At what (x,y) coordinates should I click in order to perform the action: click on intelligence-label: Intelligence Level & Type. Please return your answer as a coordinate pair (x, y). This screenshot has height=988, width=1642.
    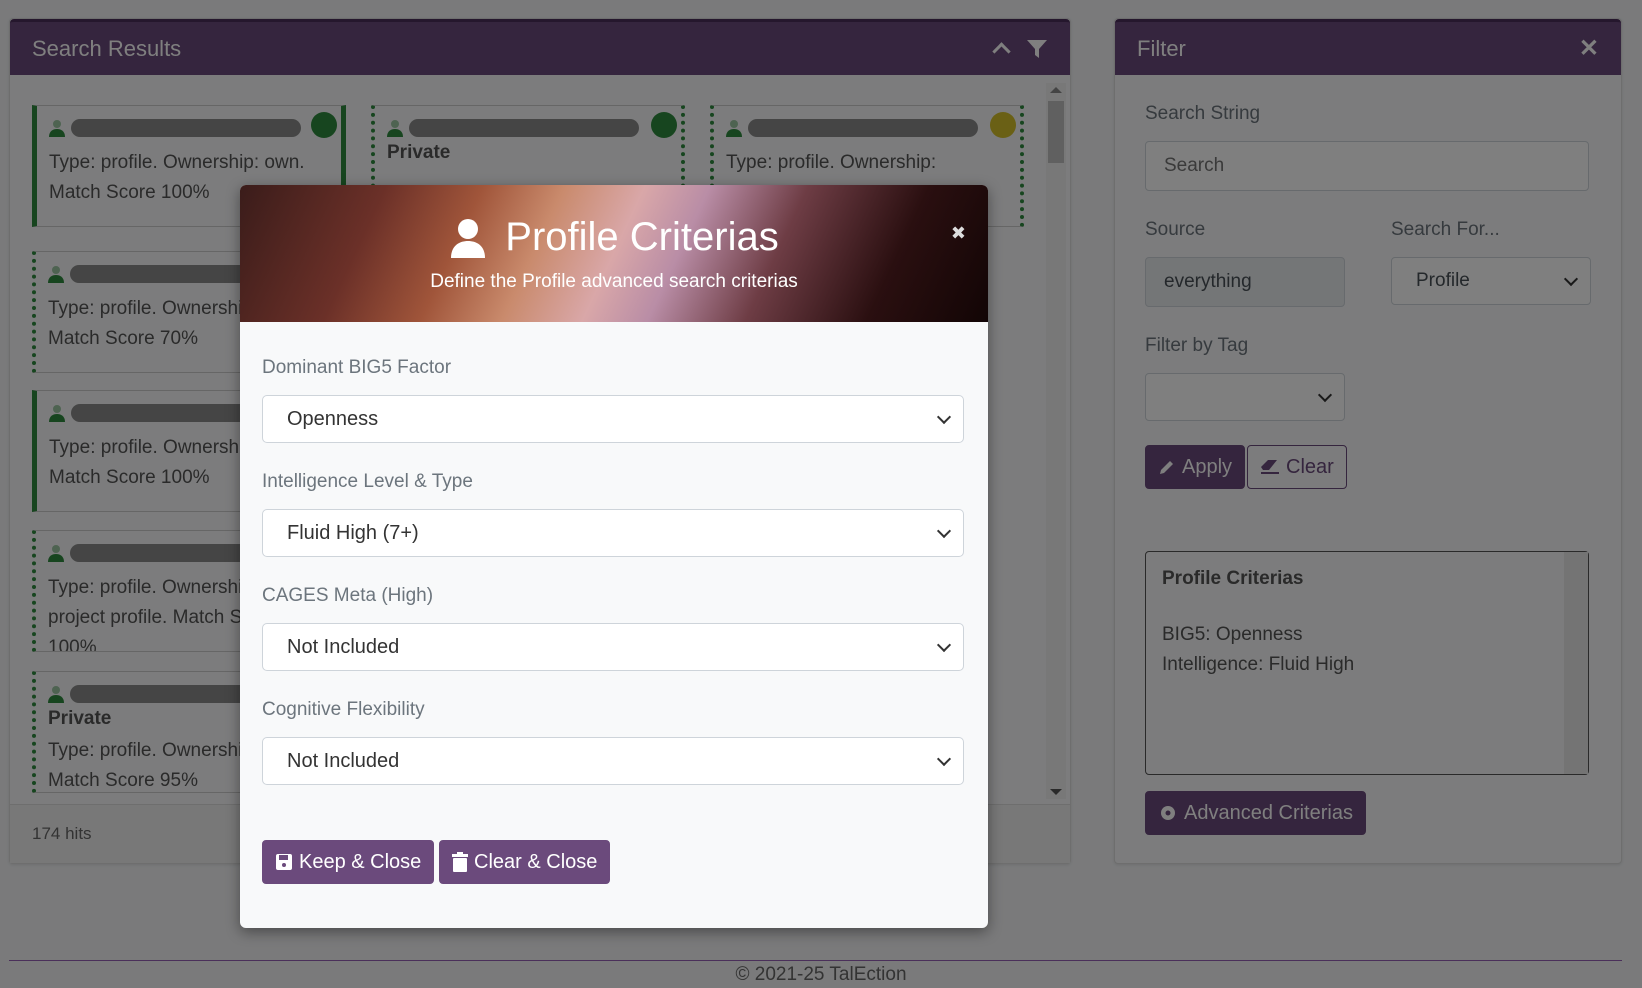
    Looking at the image, I should click on (367, 481).